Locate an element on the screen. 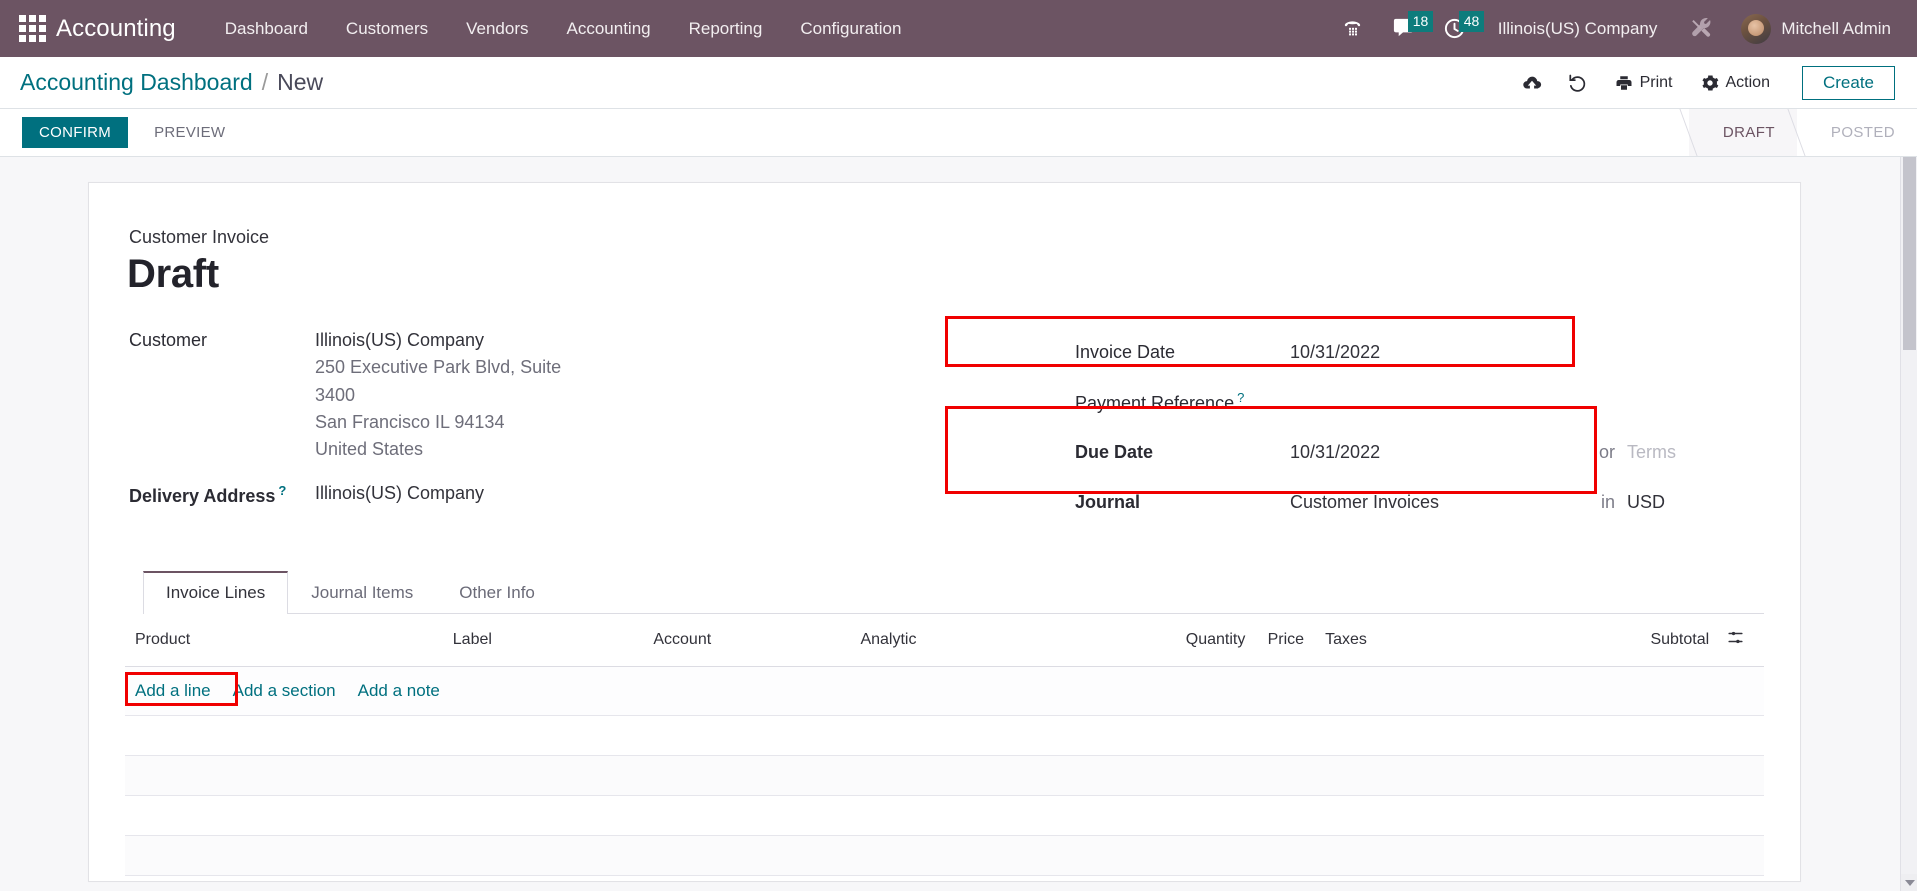 The height and width of the screenshot is (891, 1917). delivery-address-label: Delivery Address? is located at coordinates (222, 493).